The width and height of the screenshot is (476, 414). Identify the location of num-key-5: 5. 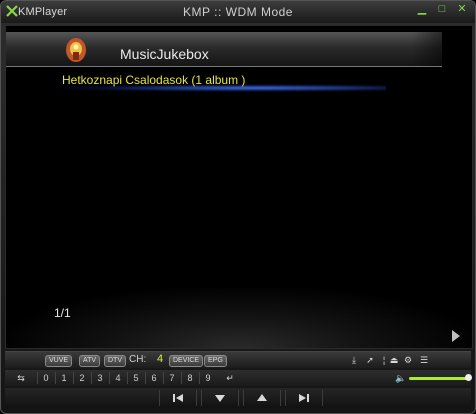
(135, 378).